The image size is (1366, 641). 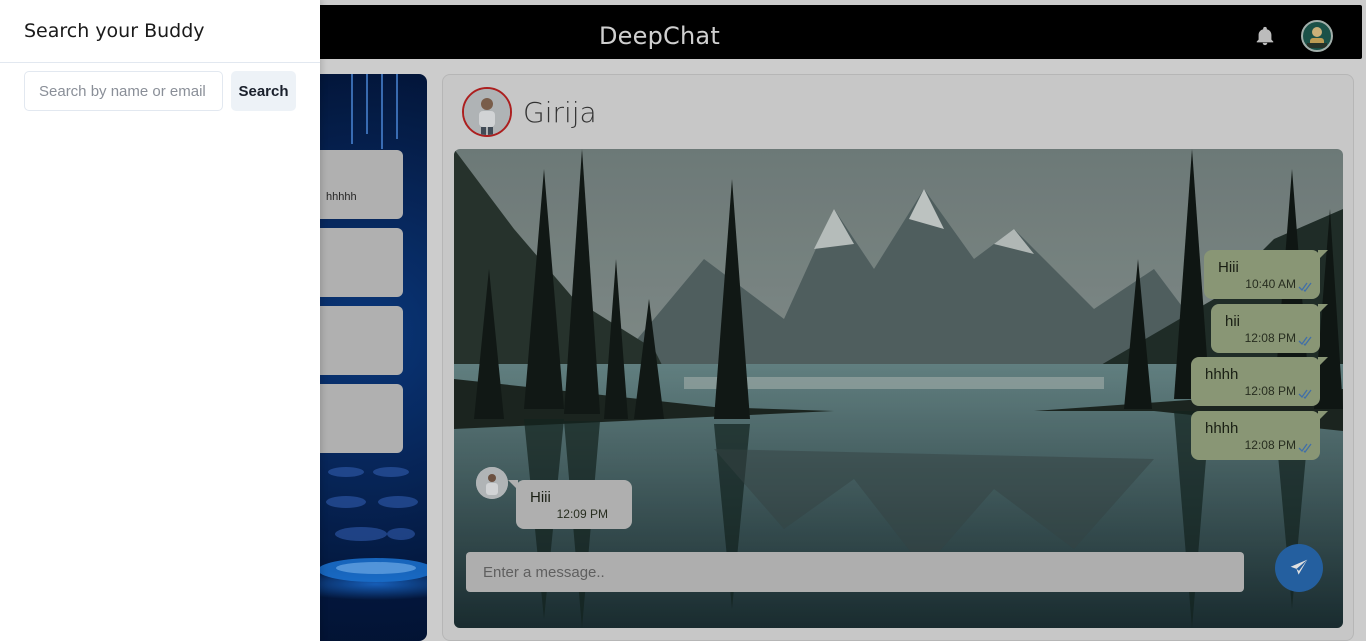 What do you see at coordinates (492, 483) in the screenshot?
I see `sender-avatar` at bounding box center [492, 483].